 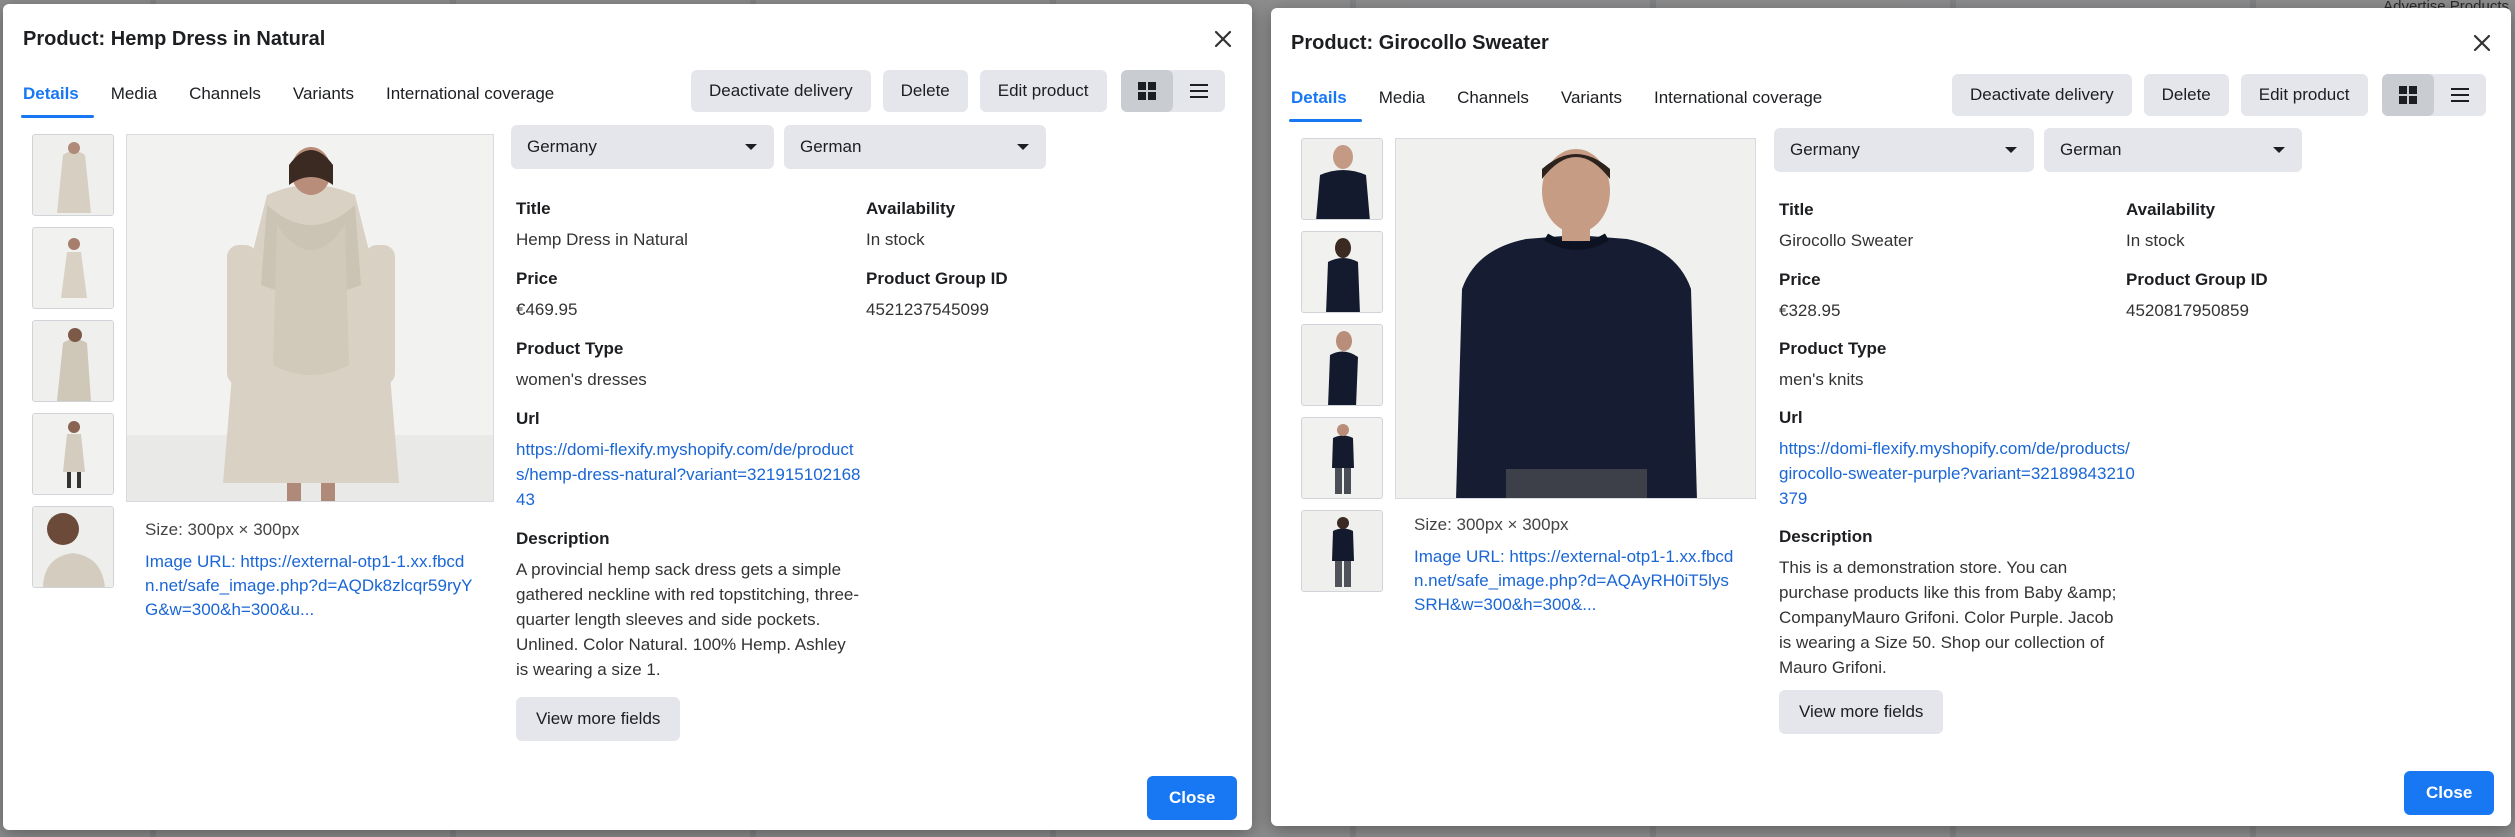 What do you see at coordinates (546, 295) in the screenshot?
I see `field-price: Price €469.95` at bounding box center [546, 295].